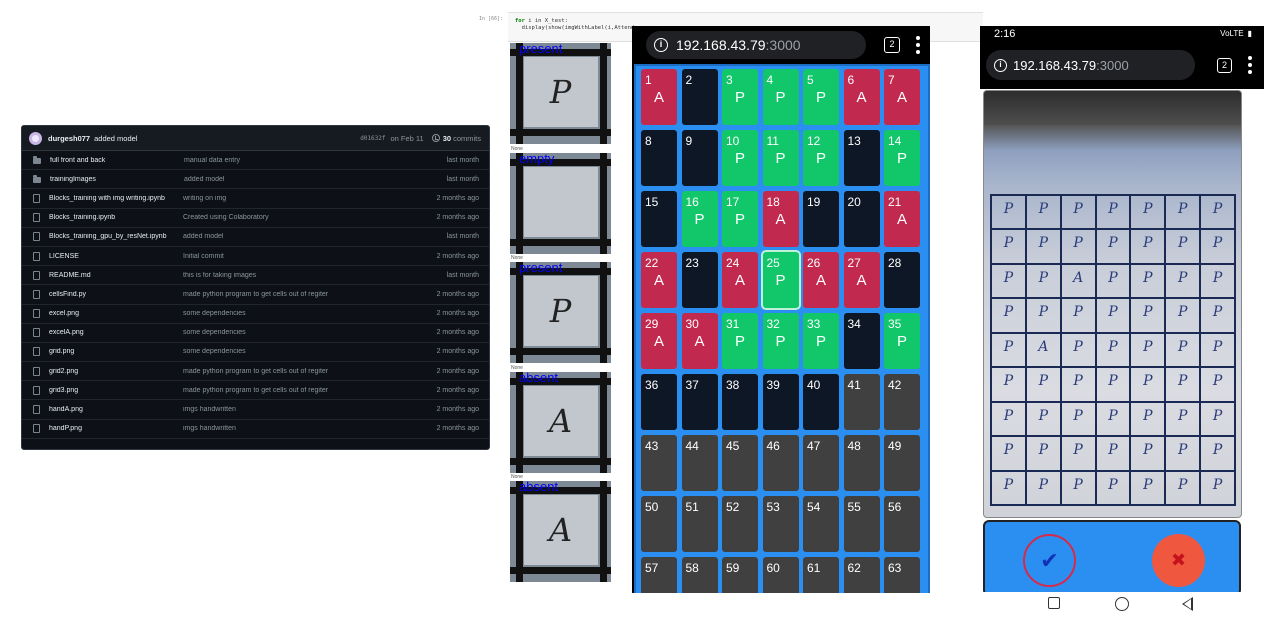 The width and height of the screenshot is (1280, 618). What do you see at coordinates (296, 275) in the screenshot?
I see `file-commit-message: this is for taking images` at bounding box center [296, 275].